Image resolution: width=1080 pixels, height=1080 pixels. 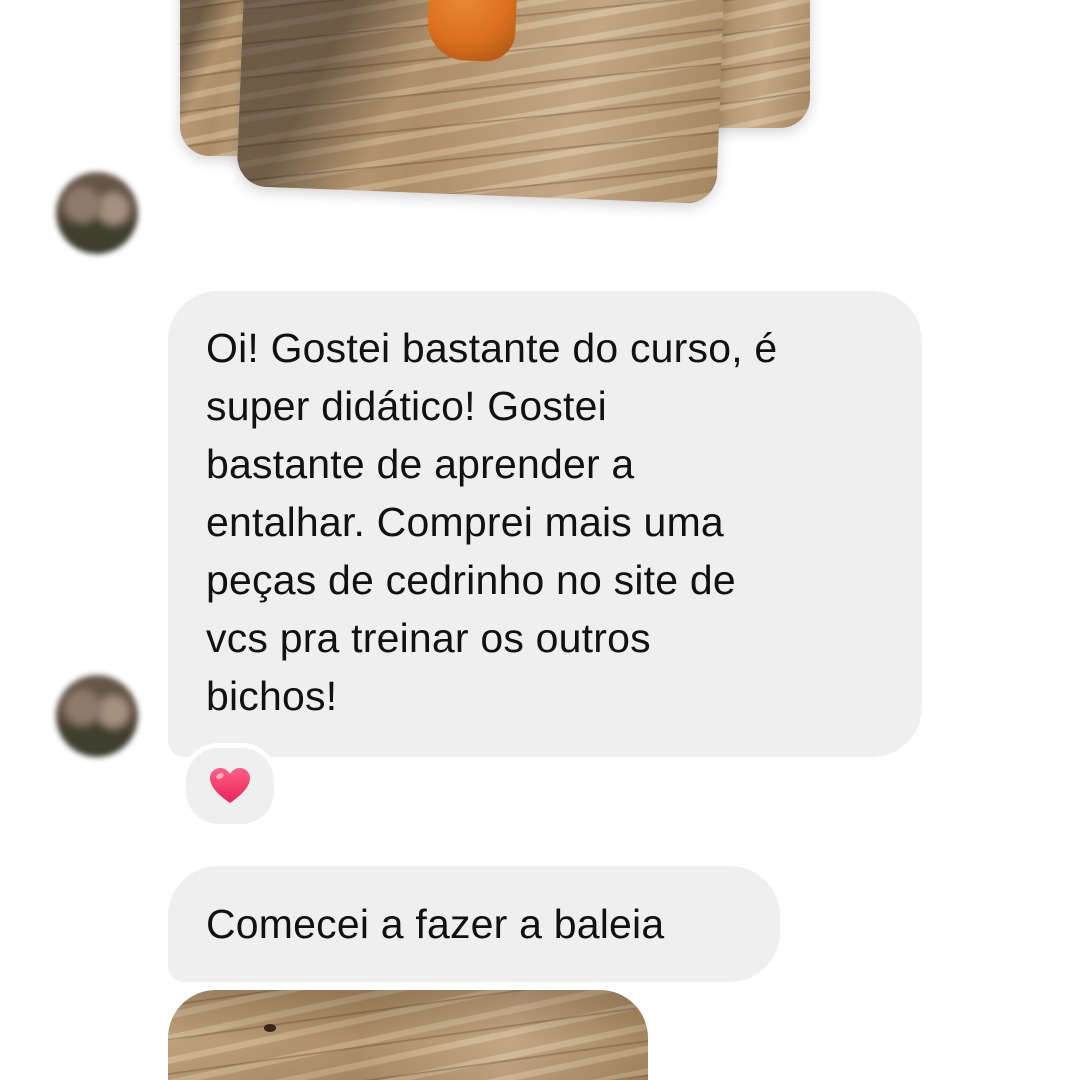 I want to click on photo-message, so click(x=408, y=1035).